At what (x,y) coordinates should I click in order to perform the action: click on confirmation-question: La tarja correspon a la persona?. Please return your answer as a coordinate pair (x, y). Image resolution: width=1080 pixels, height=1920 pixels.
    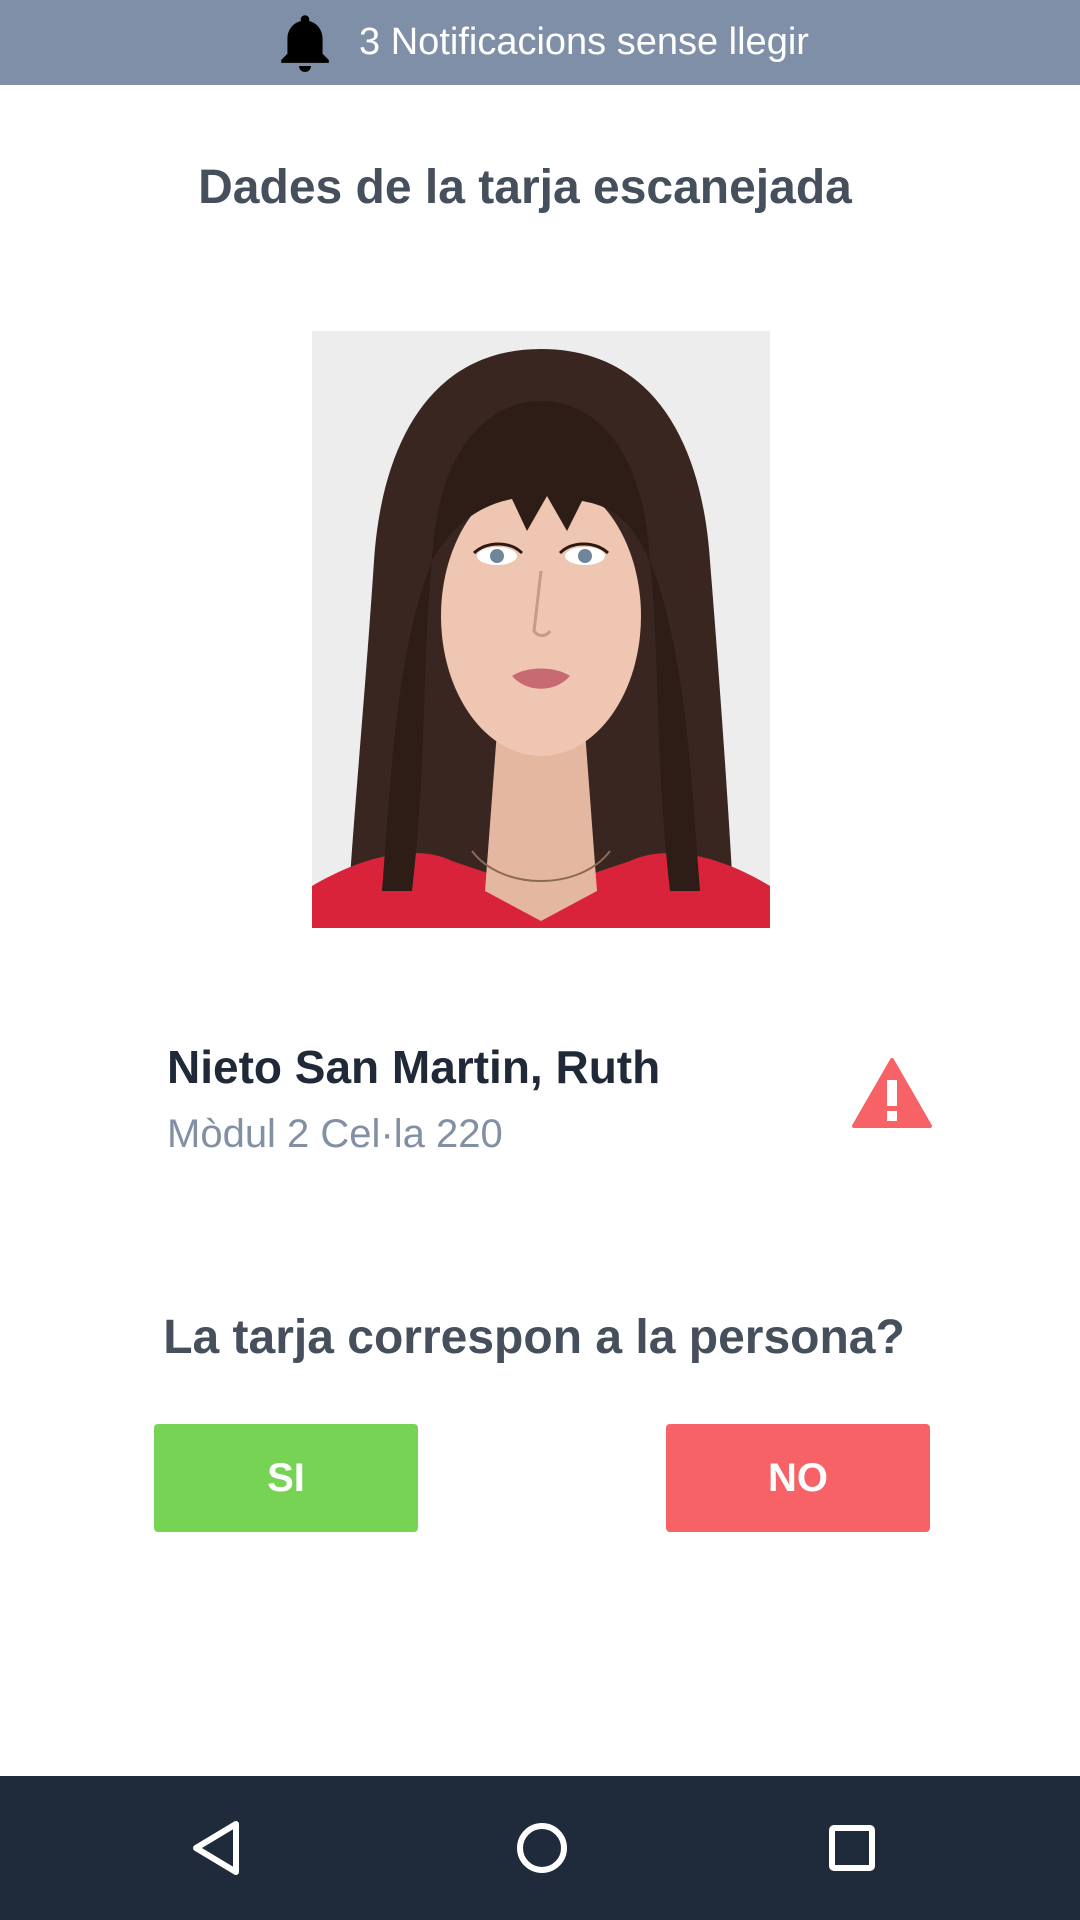
    Looking at the image, I should click on (534, 1337).